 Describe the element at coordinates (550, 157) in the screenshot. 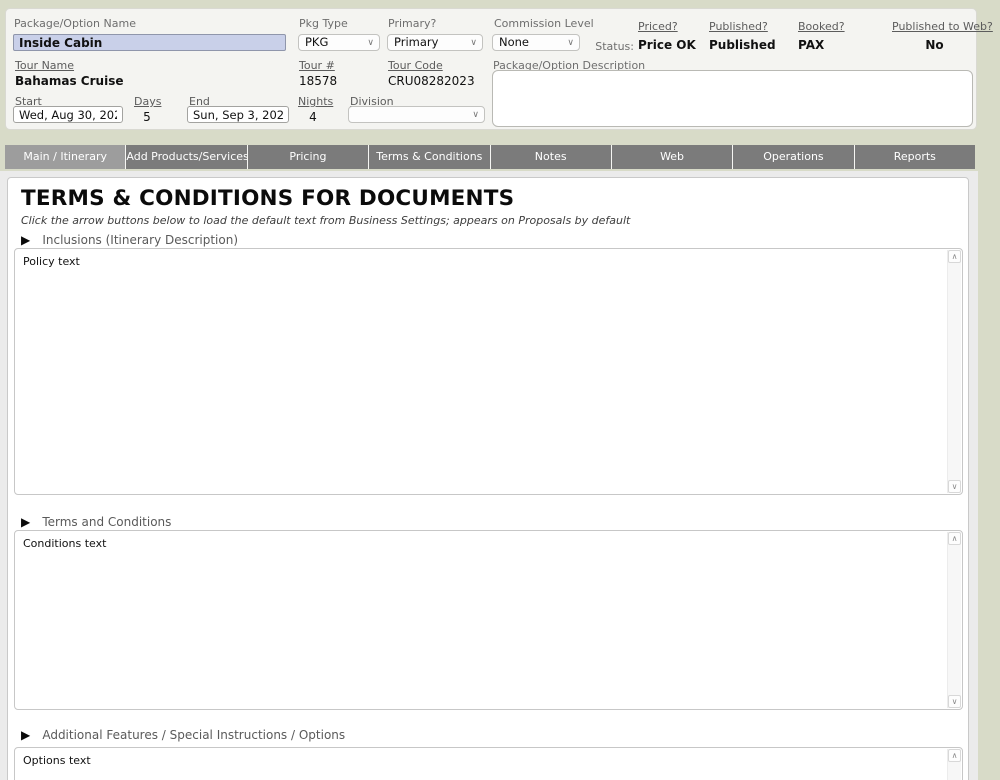

I see `tab-notes: Notes` at that location.